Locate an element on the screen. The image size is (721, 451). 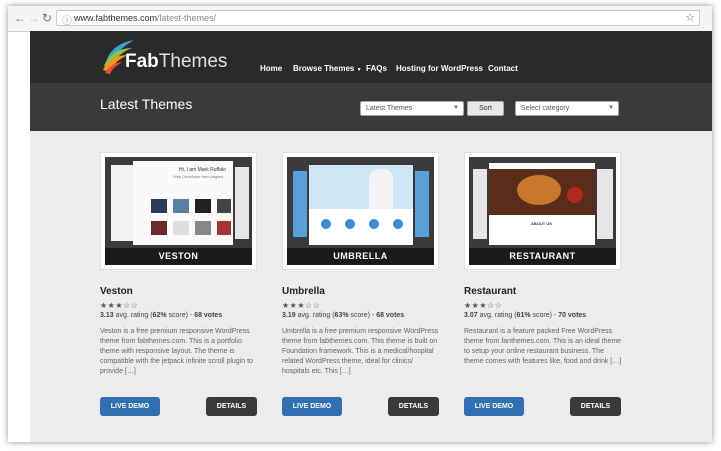
rating-score: 3.07 is located at coordinates (471, 315).